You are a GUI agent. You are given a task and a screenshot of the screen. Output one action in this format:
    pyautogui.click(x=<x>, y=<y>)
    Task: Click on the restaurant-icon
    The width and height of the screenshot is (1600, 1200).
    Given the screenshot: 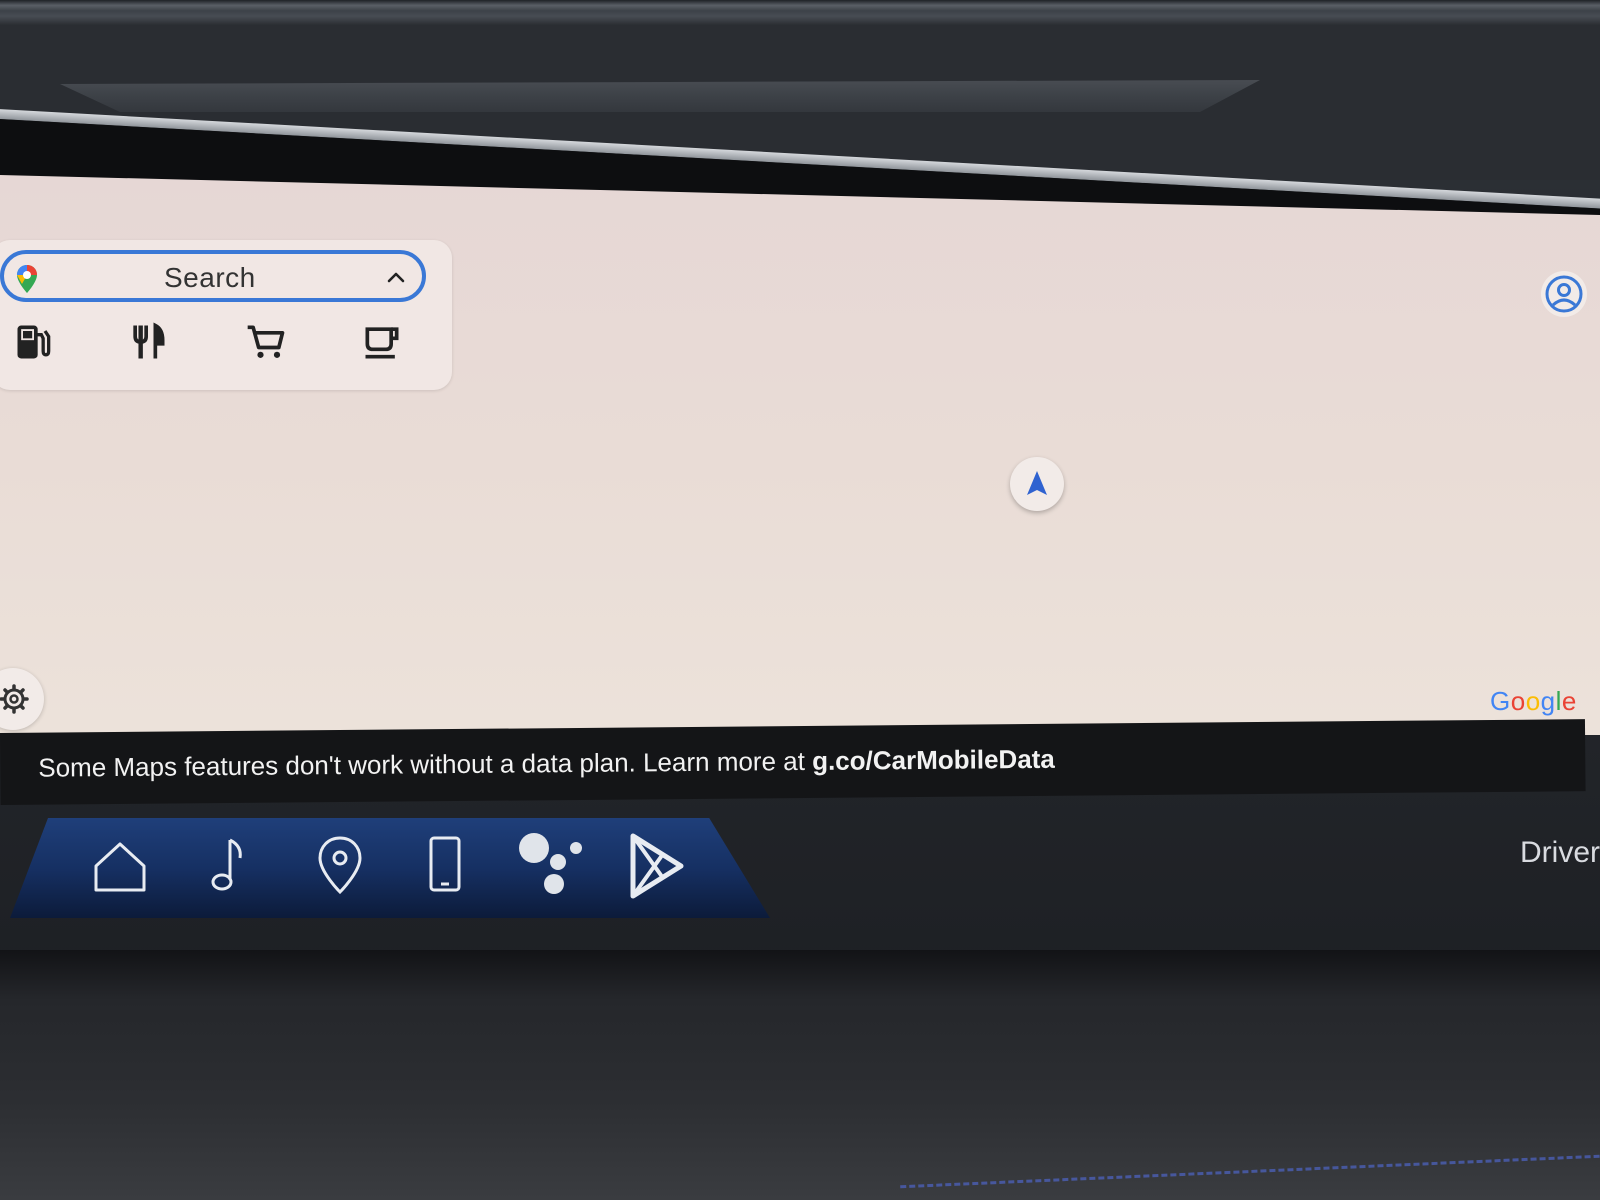 What is the action you would take?
    pyautogui.click(x=148, y=342)
    